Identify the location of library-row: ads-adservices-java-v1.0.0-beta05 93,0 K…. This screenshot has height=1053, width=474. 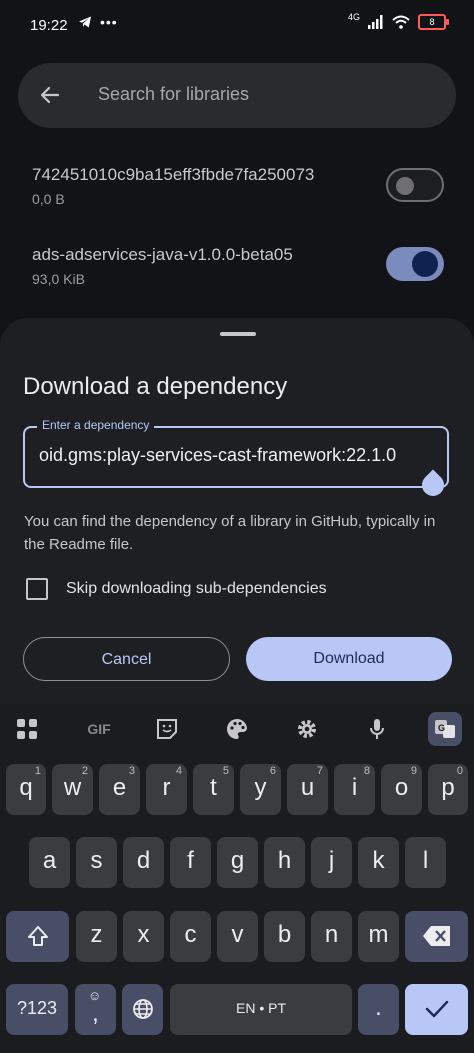
(242, 266).